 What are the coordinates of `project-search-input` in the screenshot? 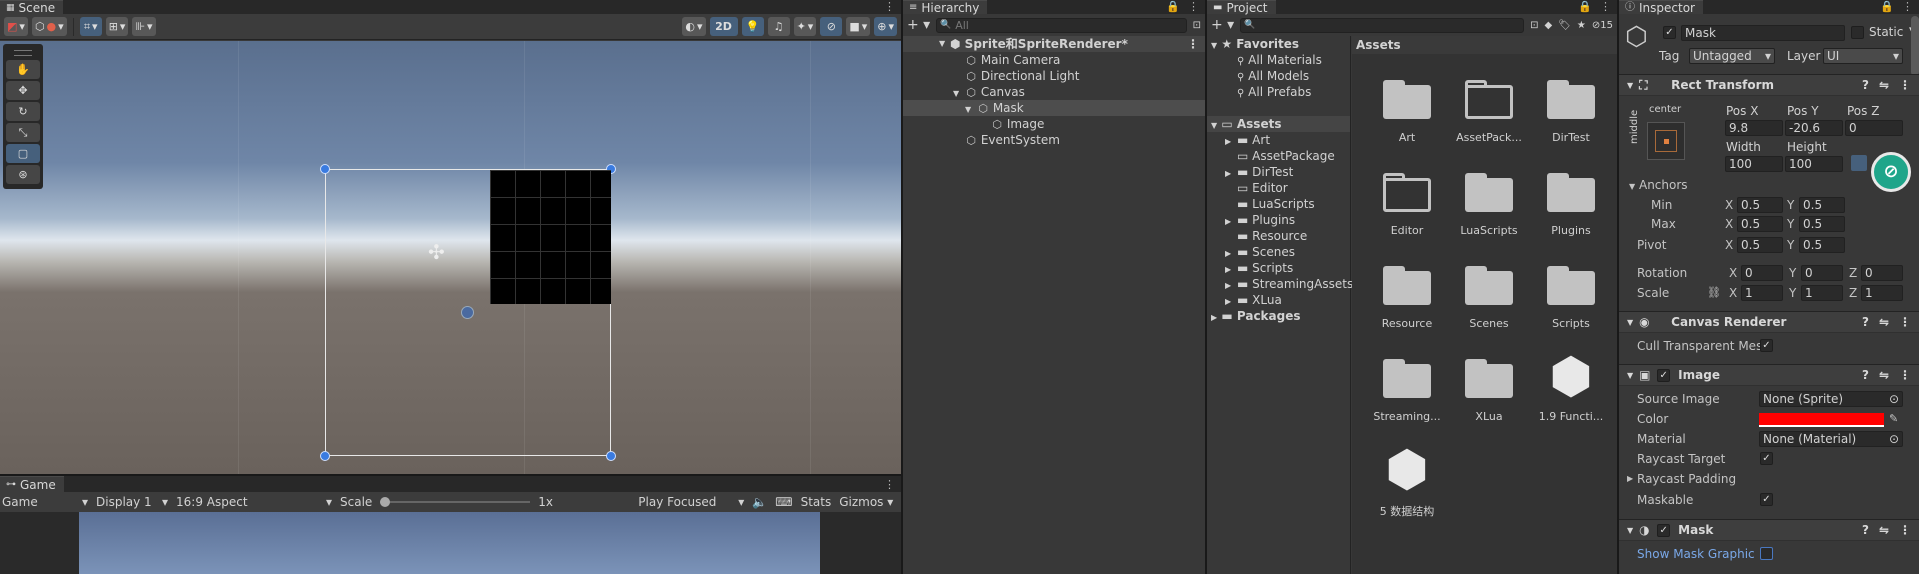 It's located at (1382, 25).